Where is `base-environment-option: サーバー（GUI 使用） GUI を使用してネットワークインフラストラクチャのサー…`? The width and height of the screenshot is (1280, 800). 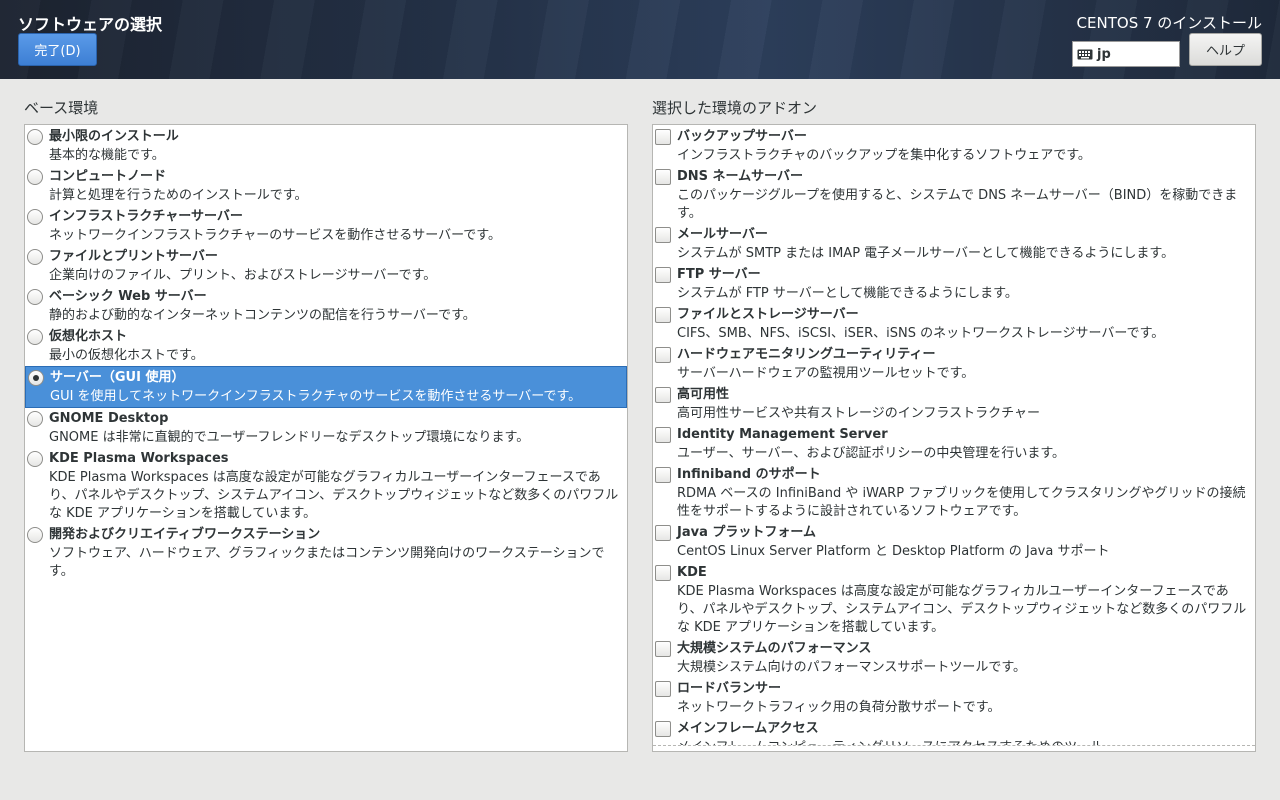 base-environment-option: サーバー（GUI 使用） GUI を使用してネットワークインフラストラクチャのサー… is located at coordinates (326, 387).